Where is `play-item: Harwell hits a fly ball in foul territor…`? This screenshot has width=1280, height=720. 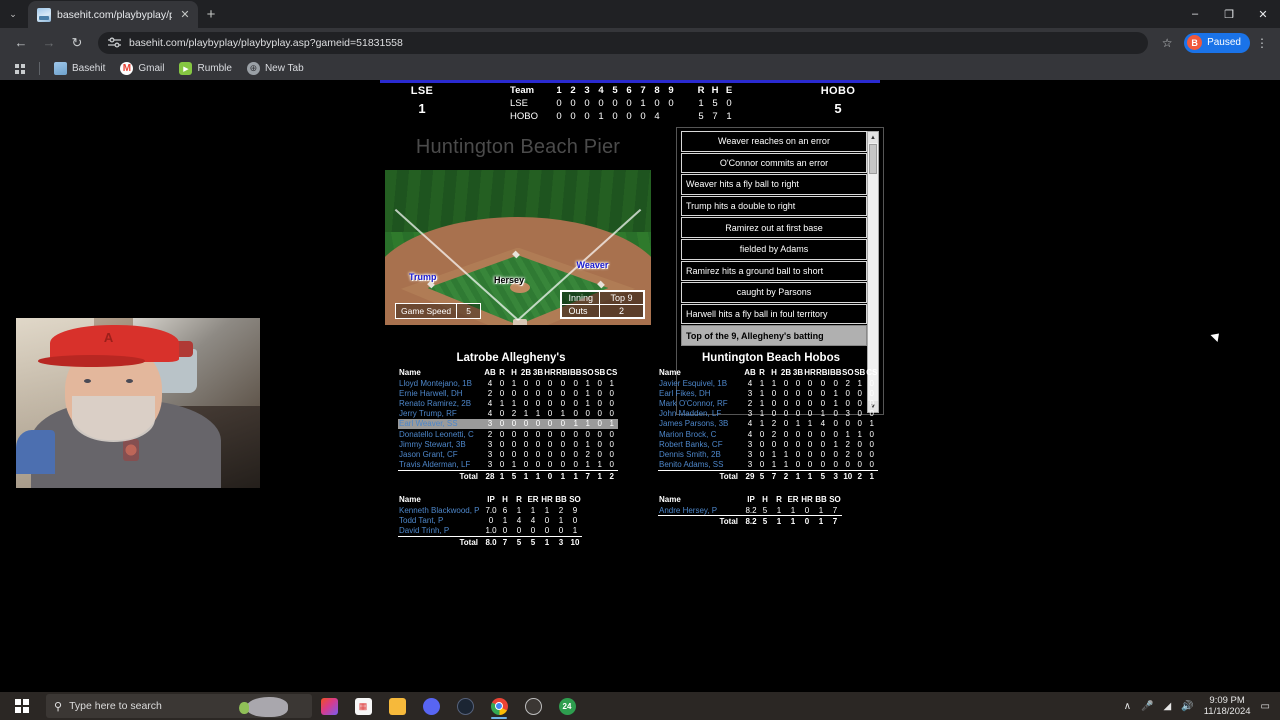
play-item: Harwell hits a fly ball in foul territor… is located at coordinates (774, 314).